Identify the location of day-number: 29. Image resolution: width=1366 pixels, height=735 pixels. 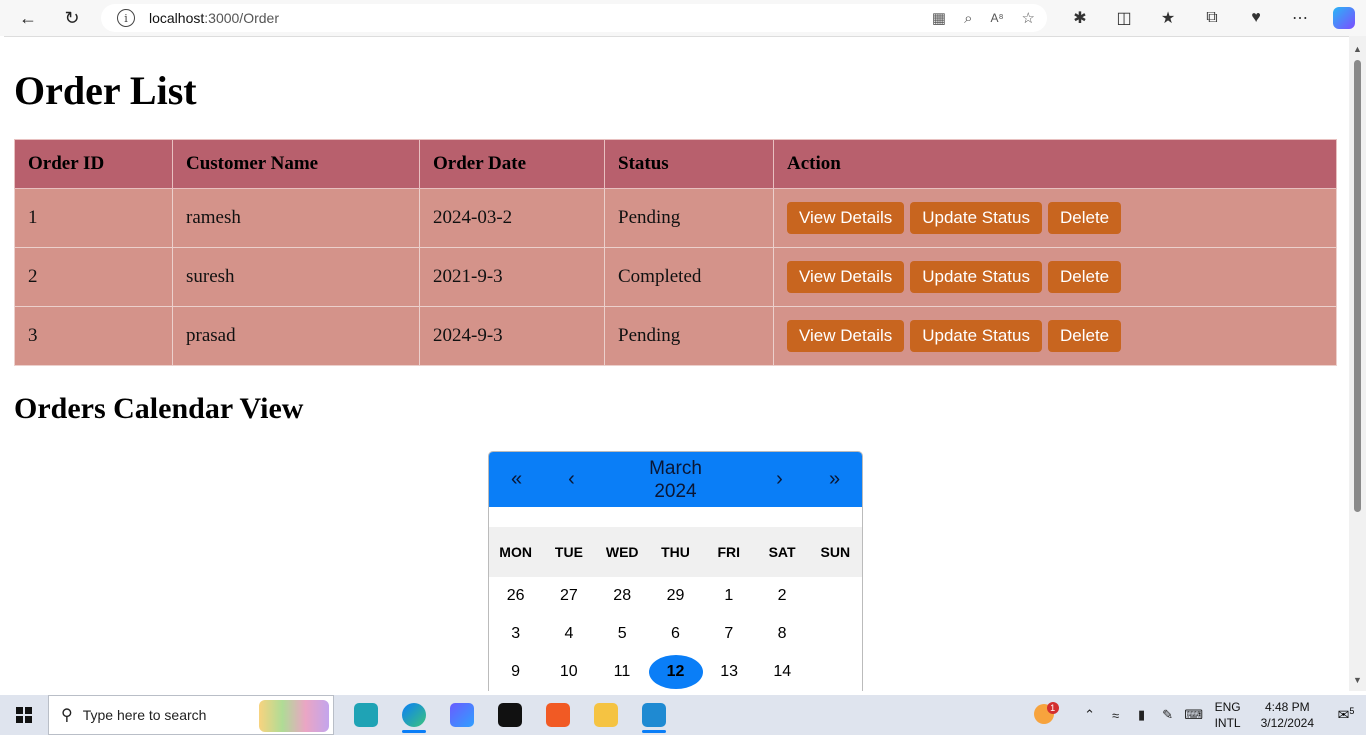
(675, 595).